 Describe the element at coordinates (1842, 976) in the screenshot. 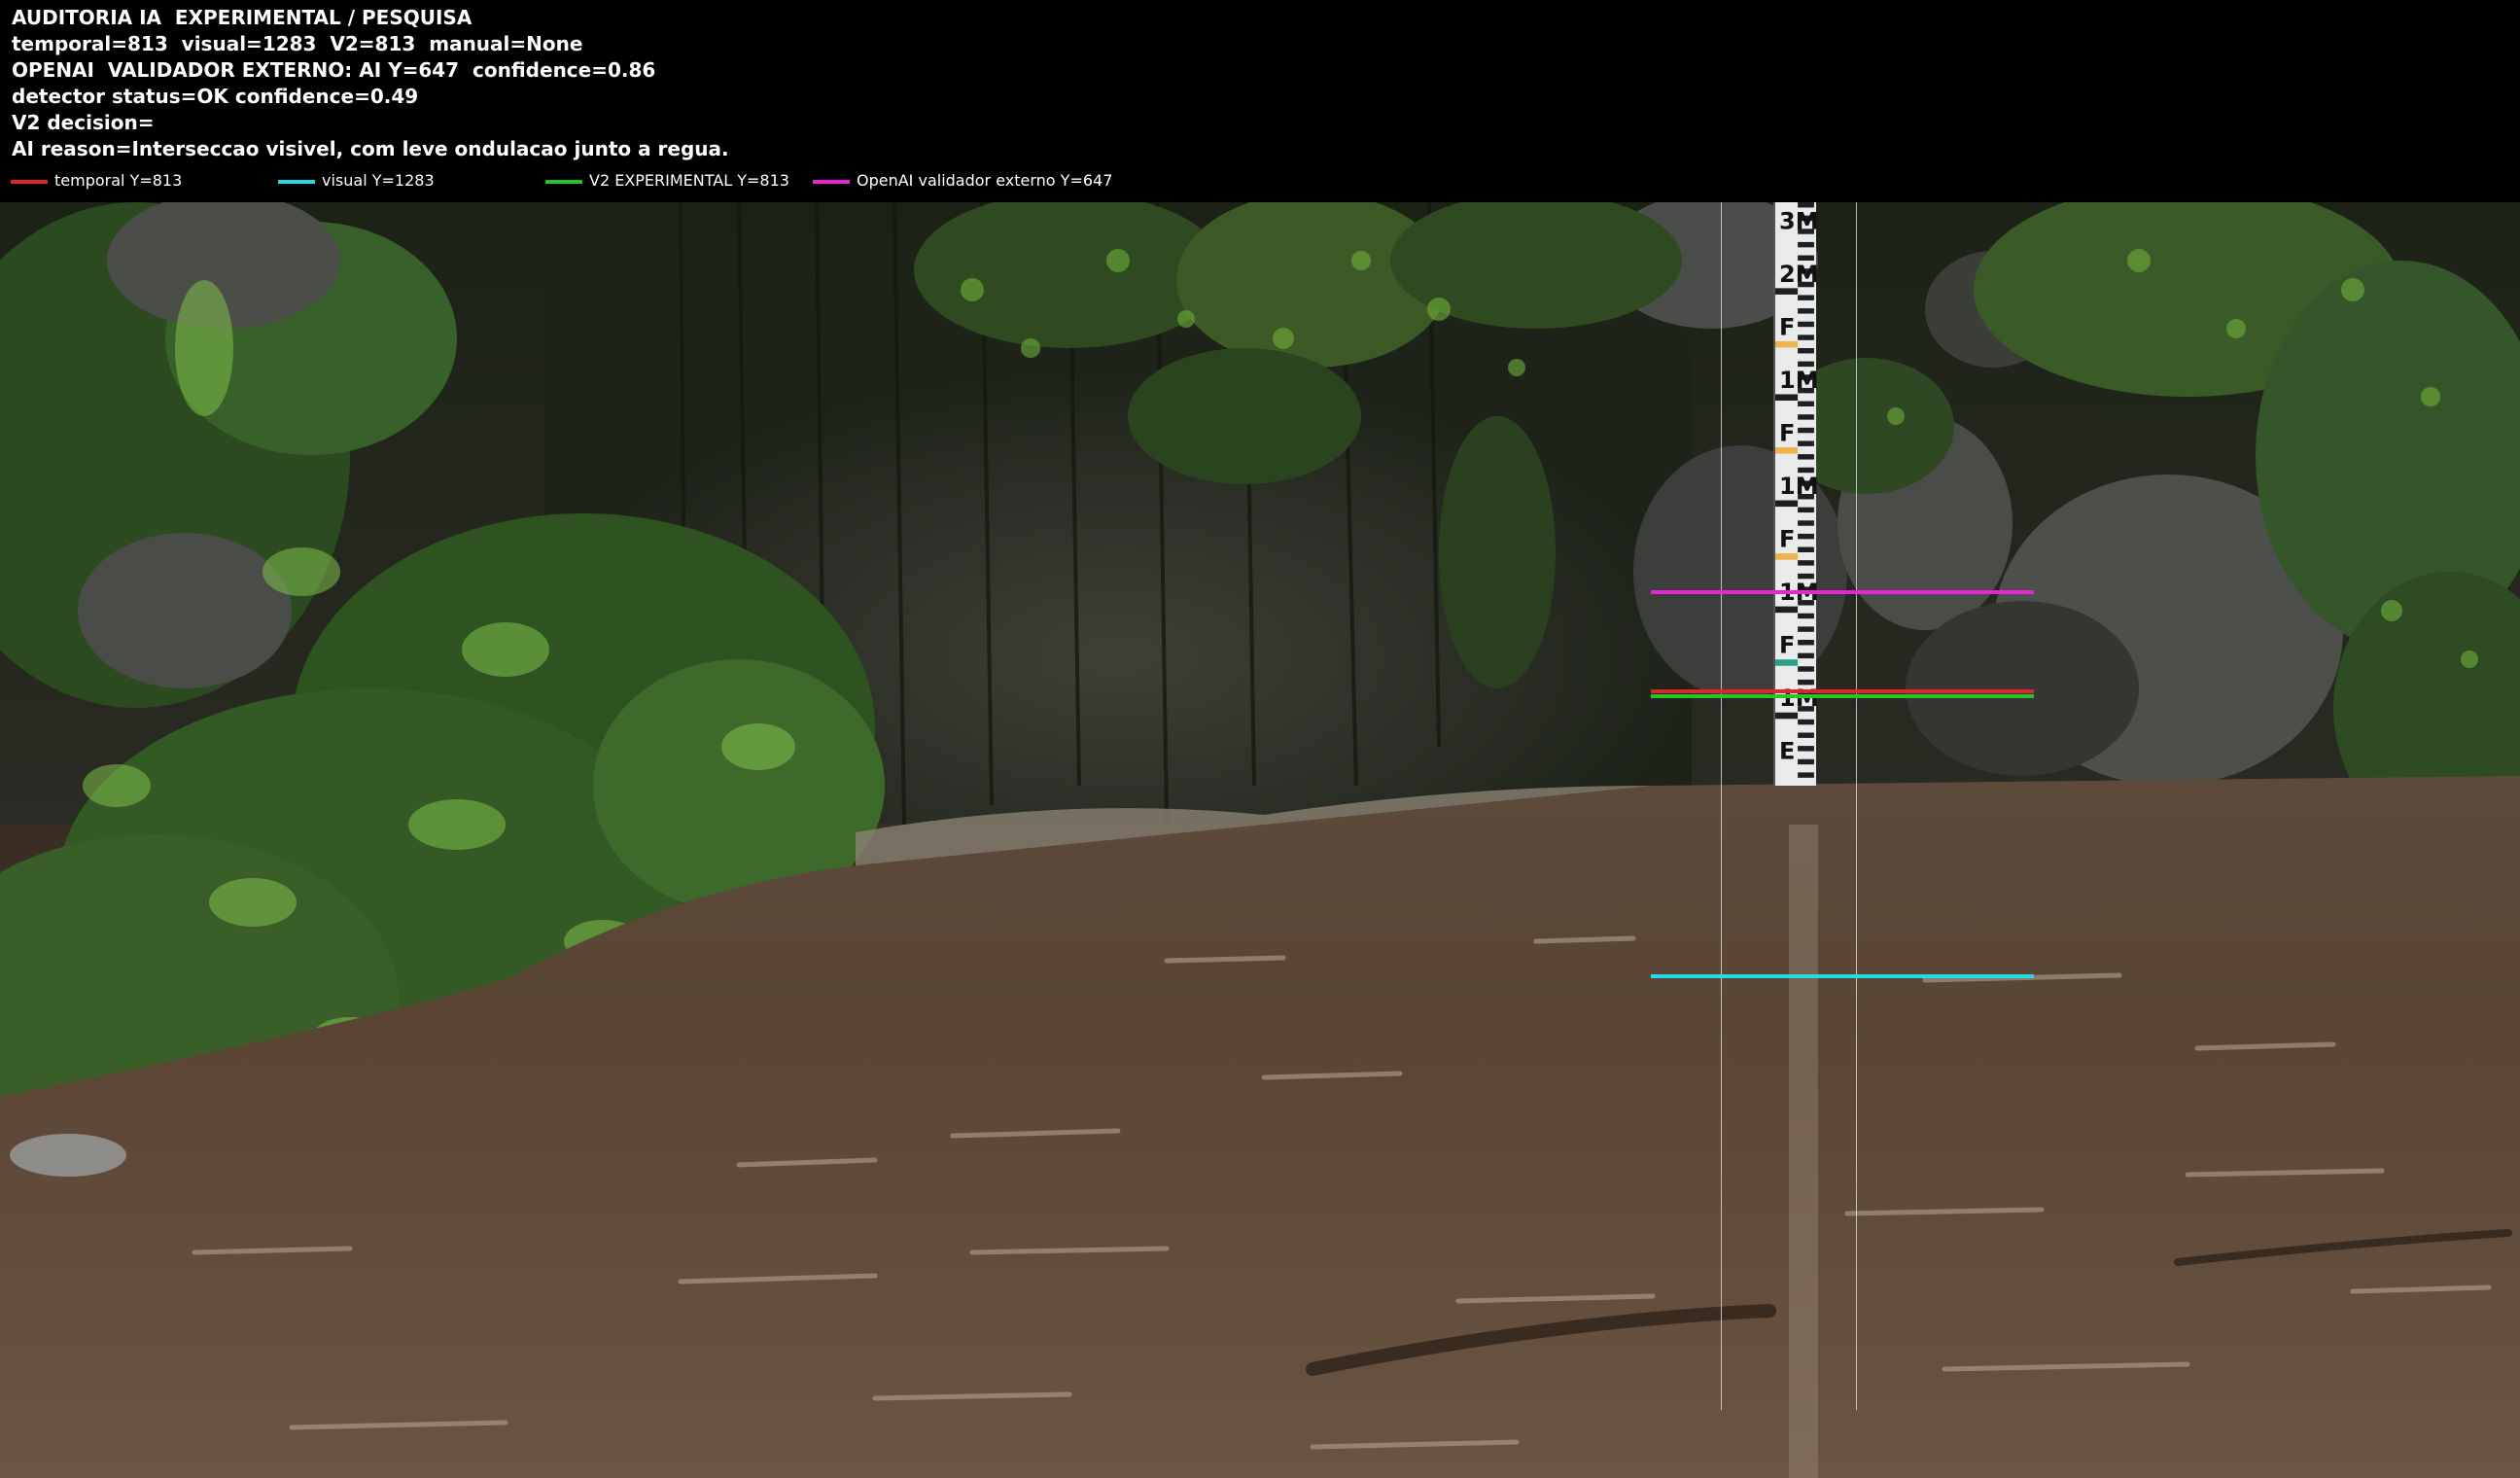

I see `visual-waterline` at that location.